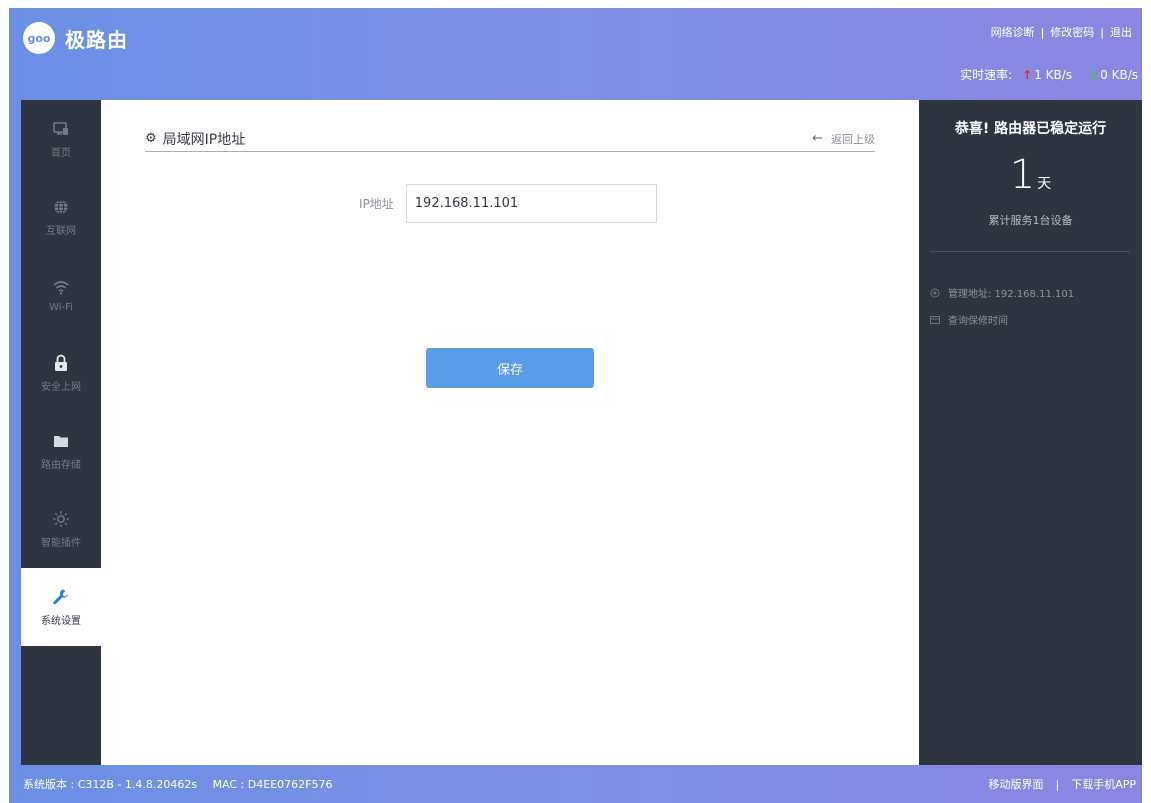  What do you see at coordinates (61, 231) in the screenshot?
I see `sidebar-item-label: 互联网` at bounding box center [61, 231].